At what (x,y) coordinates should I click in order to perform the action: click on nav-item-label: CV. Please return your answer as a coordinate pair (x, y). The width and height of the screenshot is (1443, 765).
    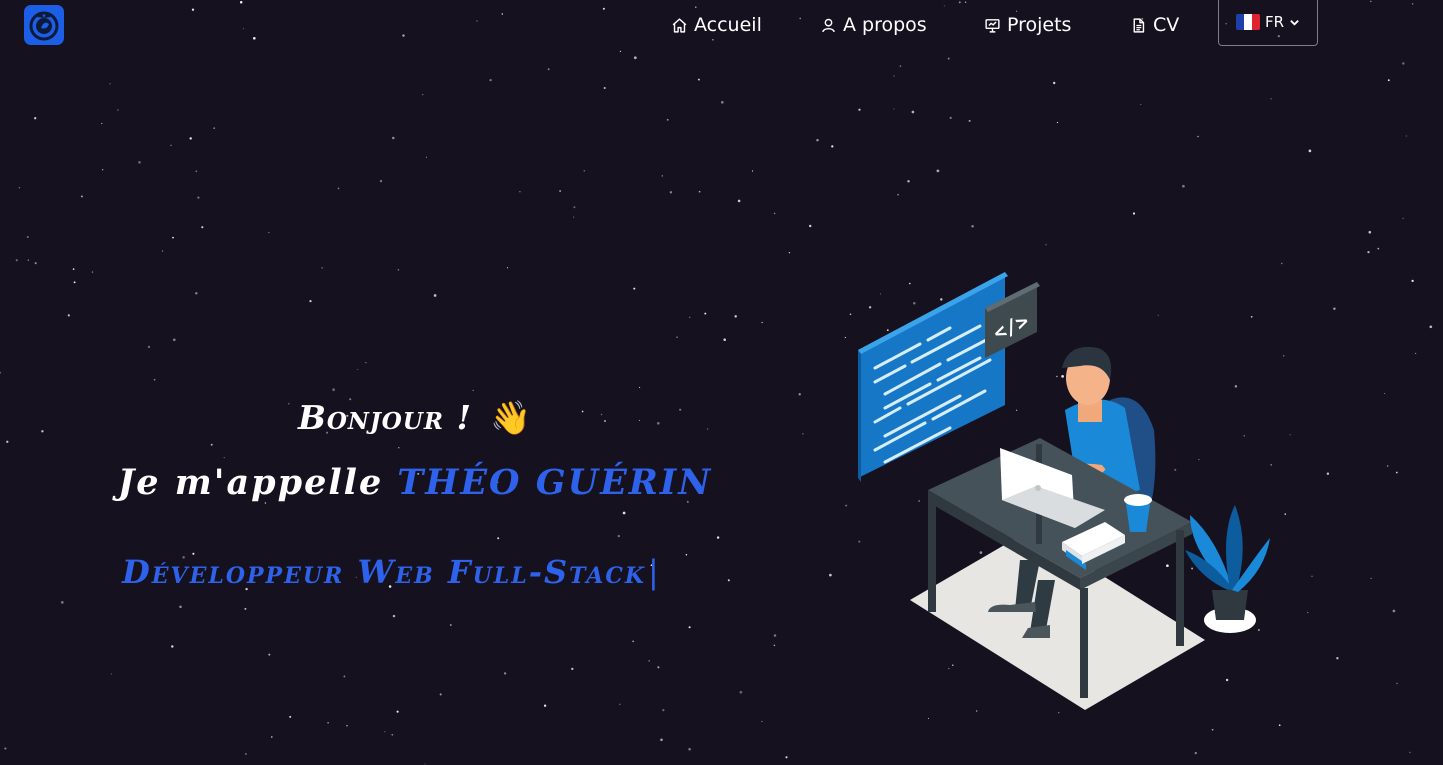
    Looking at the image, I should click on (1166, 25).